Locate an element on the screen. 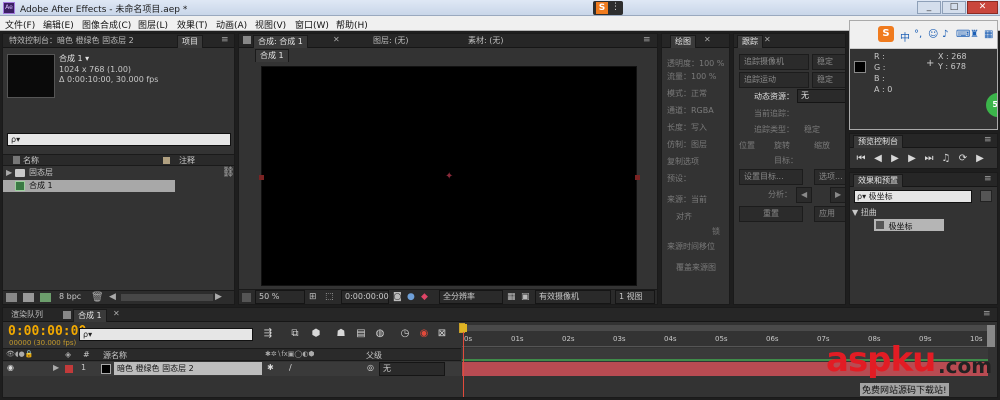  motion-source-select: 无 is located at coordinates (821, 96).